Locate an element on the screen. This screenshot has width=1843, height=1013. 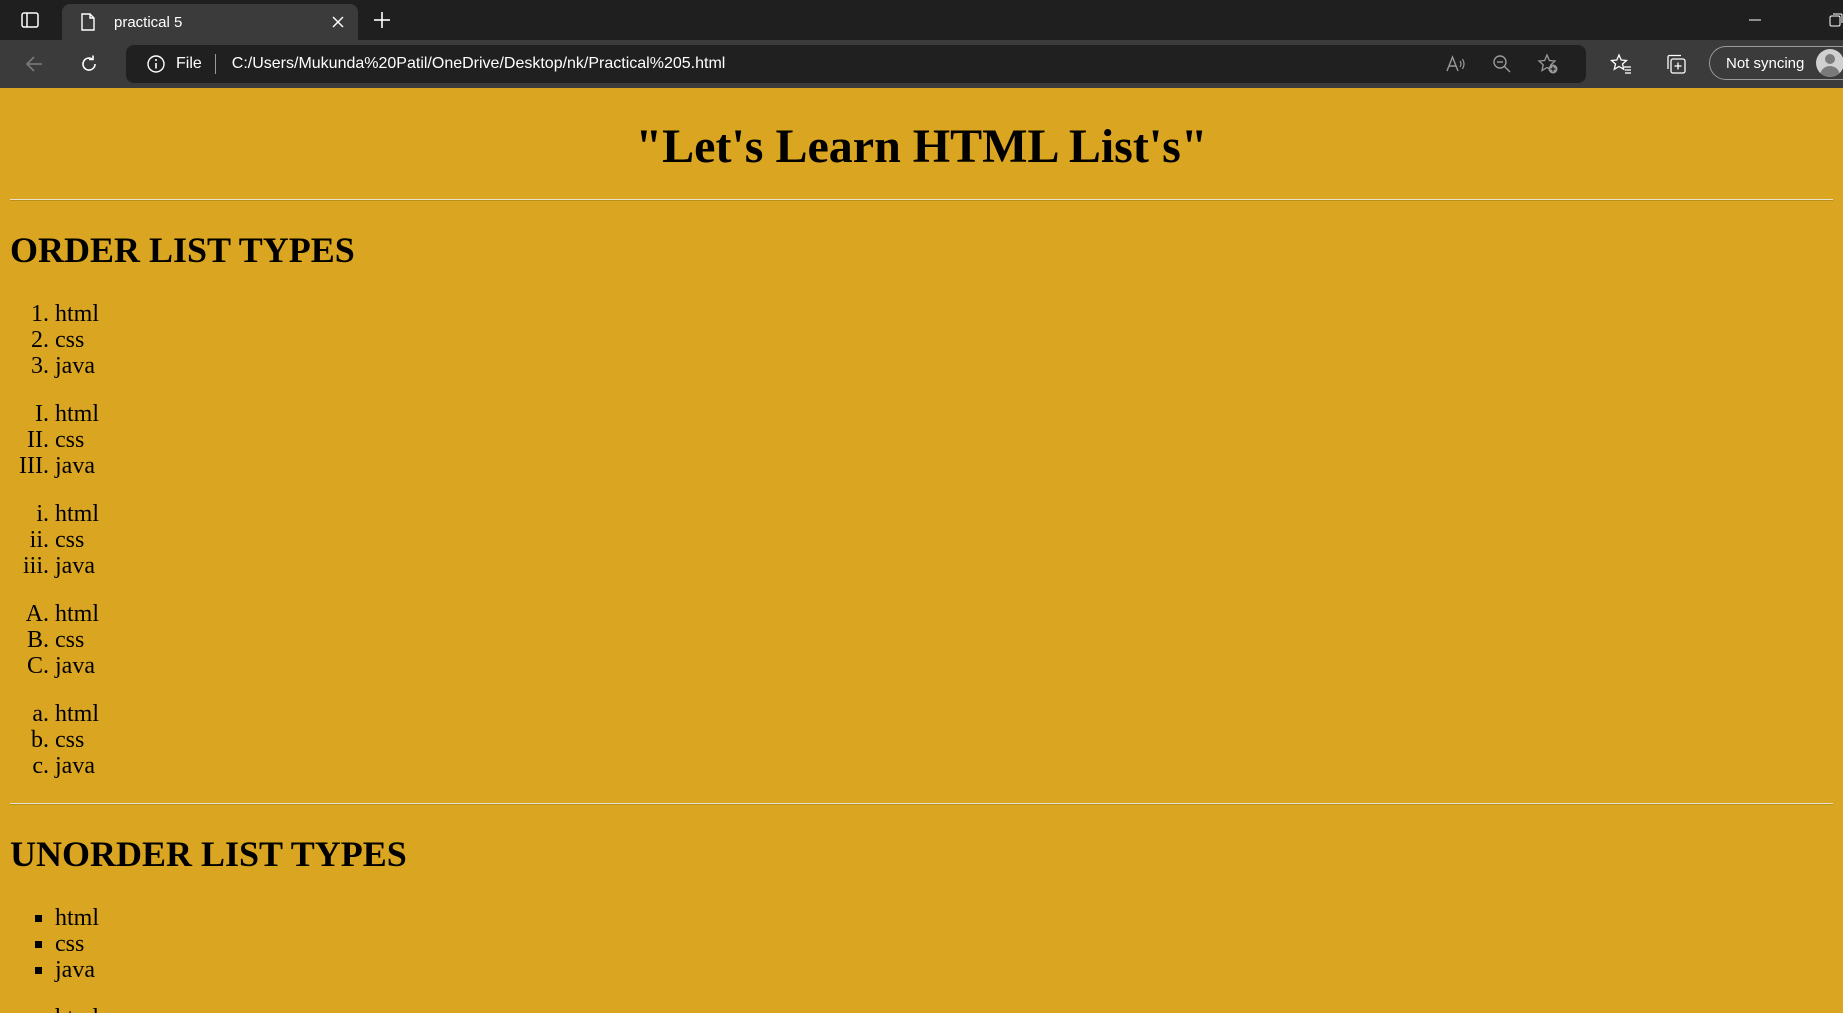
restore-icon is located at coordinates (1836, 20).